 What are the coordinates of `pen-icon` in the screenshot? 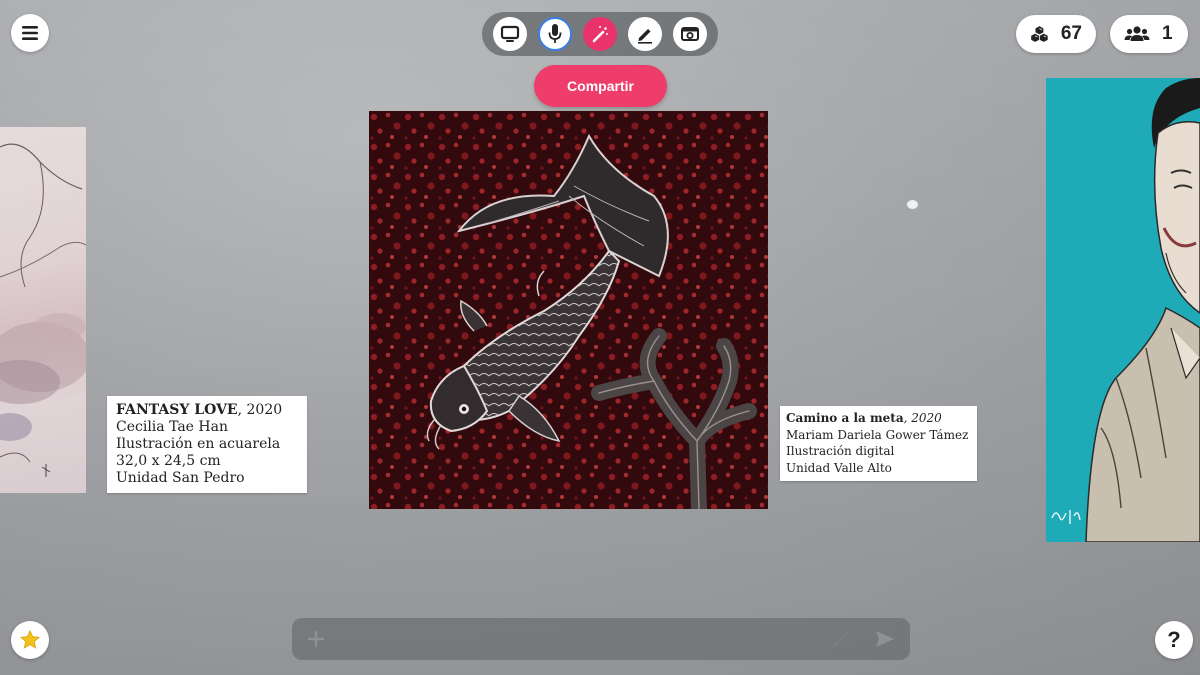 It's located at (644, 36).